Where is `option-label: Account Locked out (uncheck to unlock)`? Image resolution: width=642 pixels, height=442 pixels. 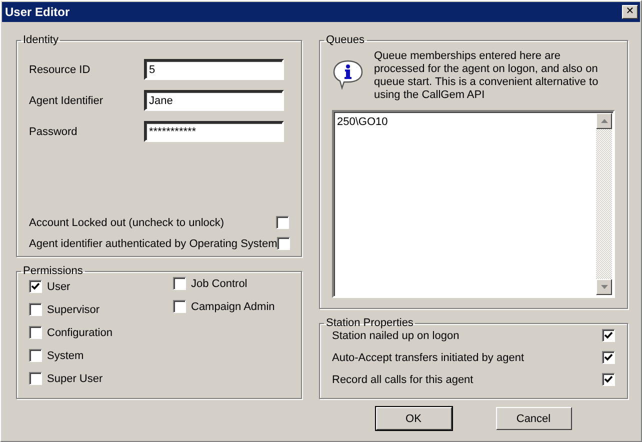 option-label: Account Locked out (uncheck to unlock) is located at coordinates (126, 222).